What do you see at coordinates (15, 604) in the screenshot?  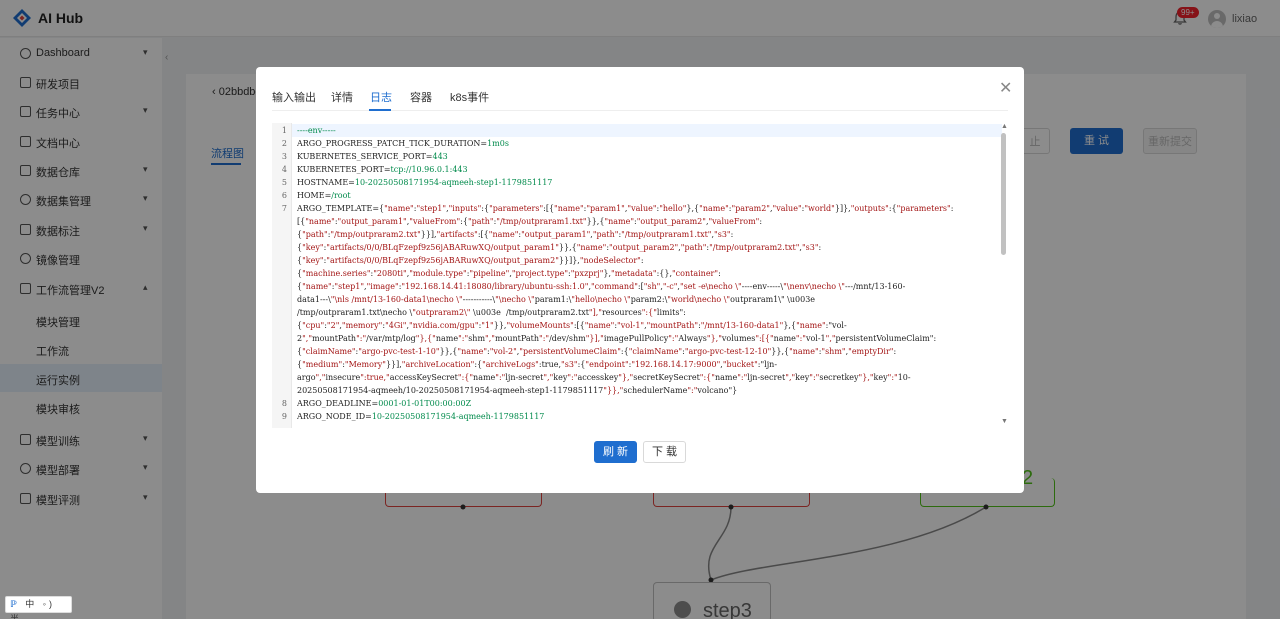 I see `ime-logo-icon: ℙ` at bounding box center [15, 604].